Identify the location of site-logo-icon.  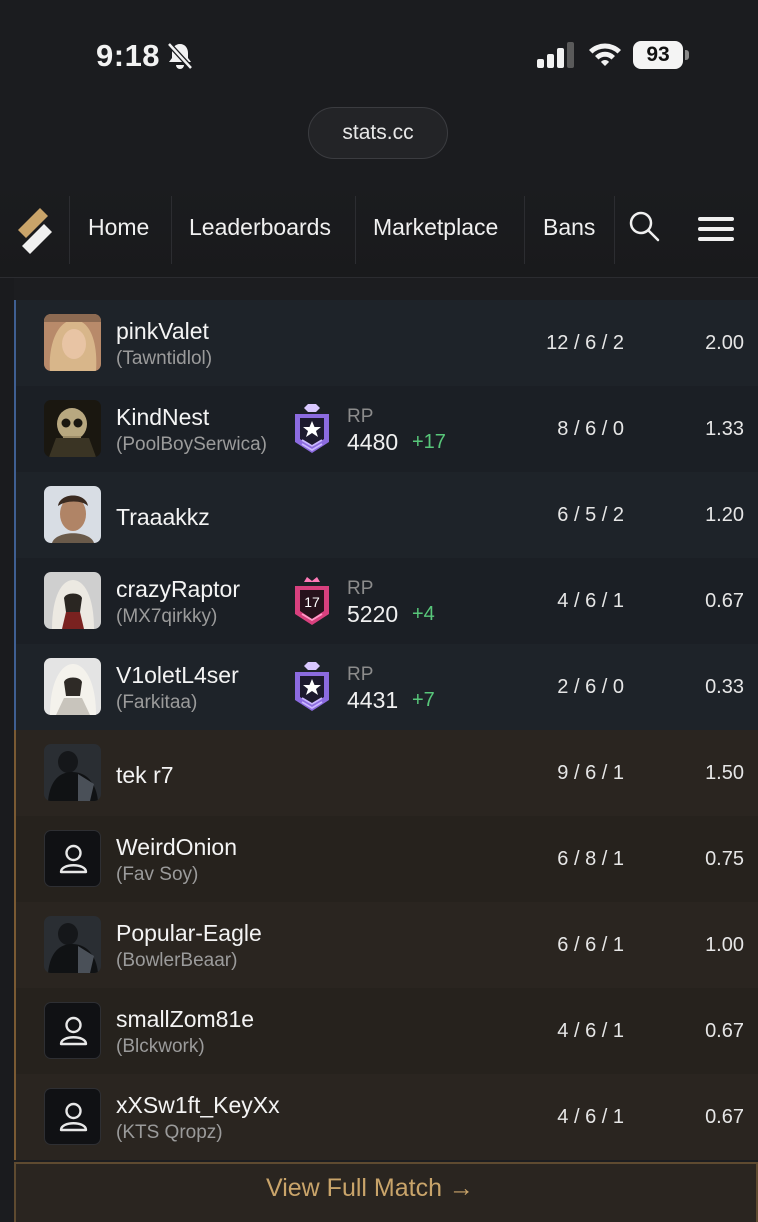
(35, 229).